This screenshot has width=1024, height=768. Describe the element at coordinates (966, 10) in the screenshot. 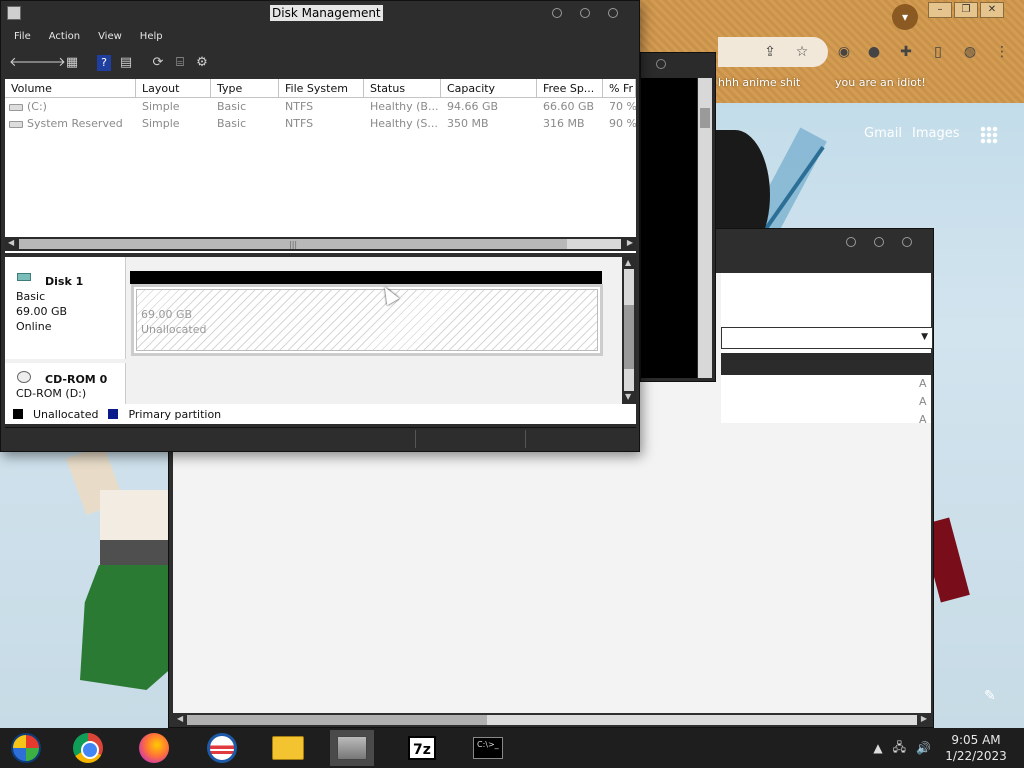

I see `maximize-button: ❐` at that location.